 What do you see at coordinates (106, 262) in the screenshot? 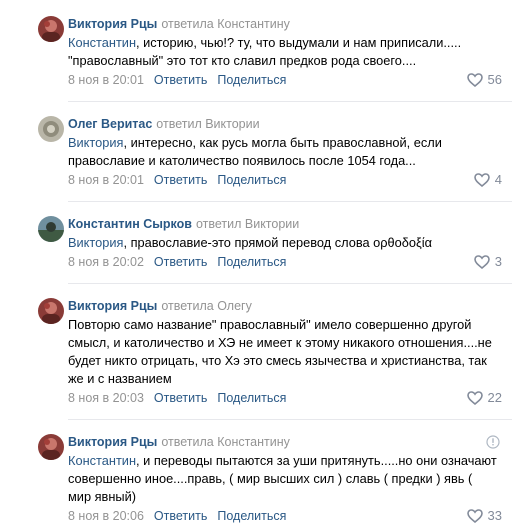
I see `comment-date: 8 ноя в 20:02` at bounding box center [106, 262].